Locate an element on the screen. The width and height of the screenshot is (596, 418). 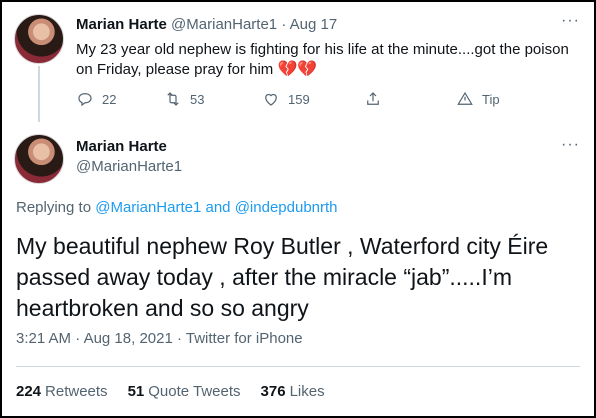
tip-label: Tip is located at coordinates (491, 99).